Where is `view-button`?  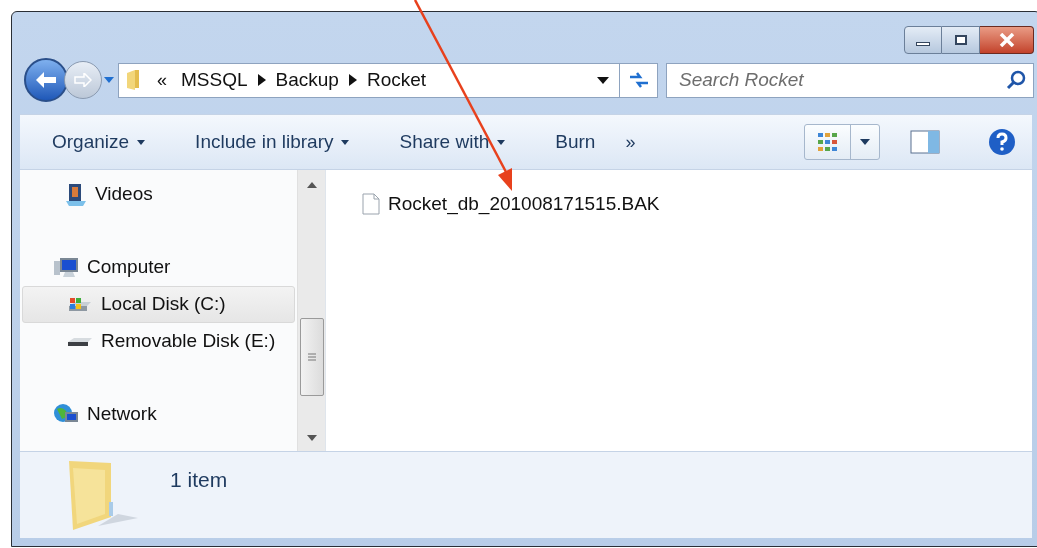 view-button is located at coordinates (842, 142).